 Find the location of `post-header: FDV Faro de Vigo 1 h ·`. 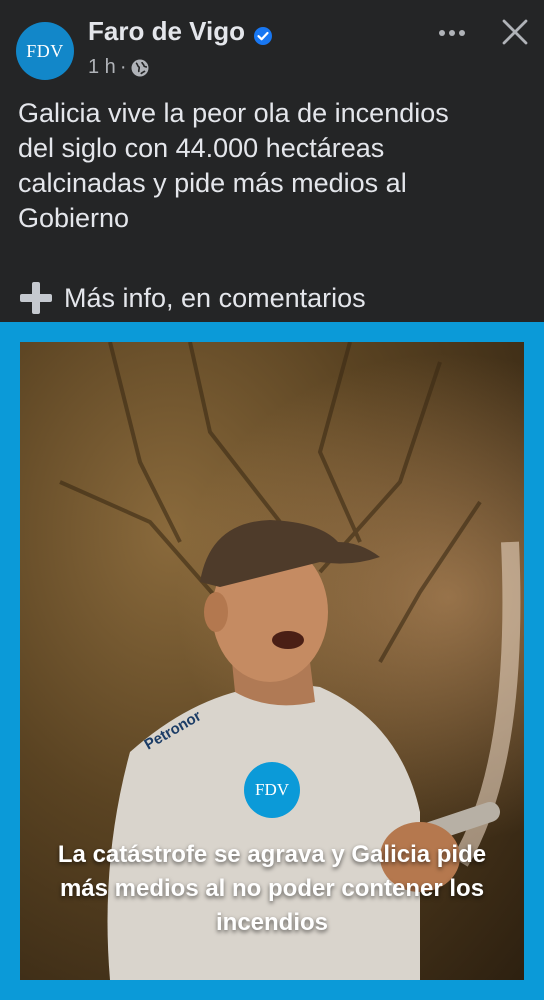

post-header: FDV Faro de Vigo 1 h · is located at coordinates (272, 46).